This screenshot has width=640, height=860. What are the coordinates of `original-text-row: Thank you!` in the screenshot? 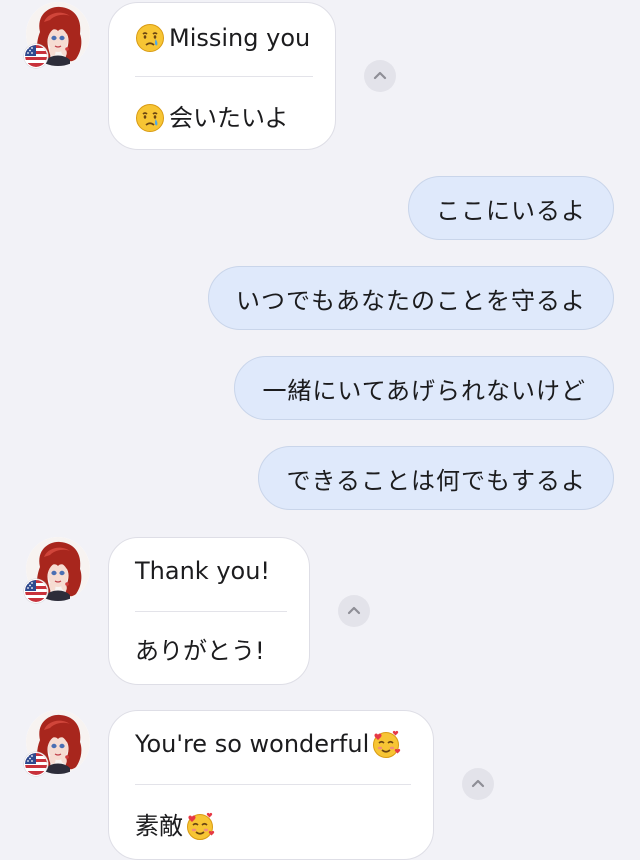 It's located at (211, 571).